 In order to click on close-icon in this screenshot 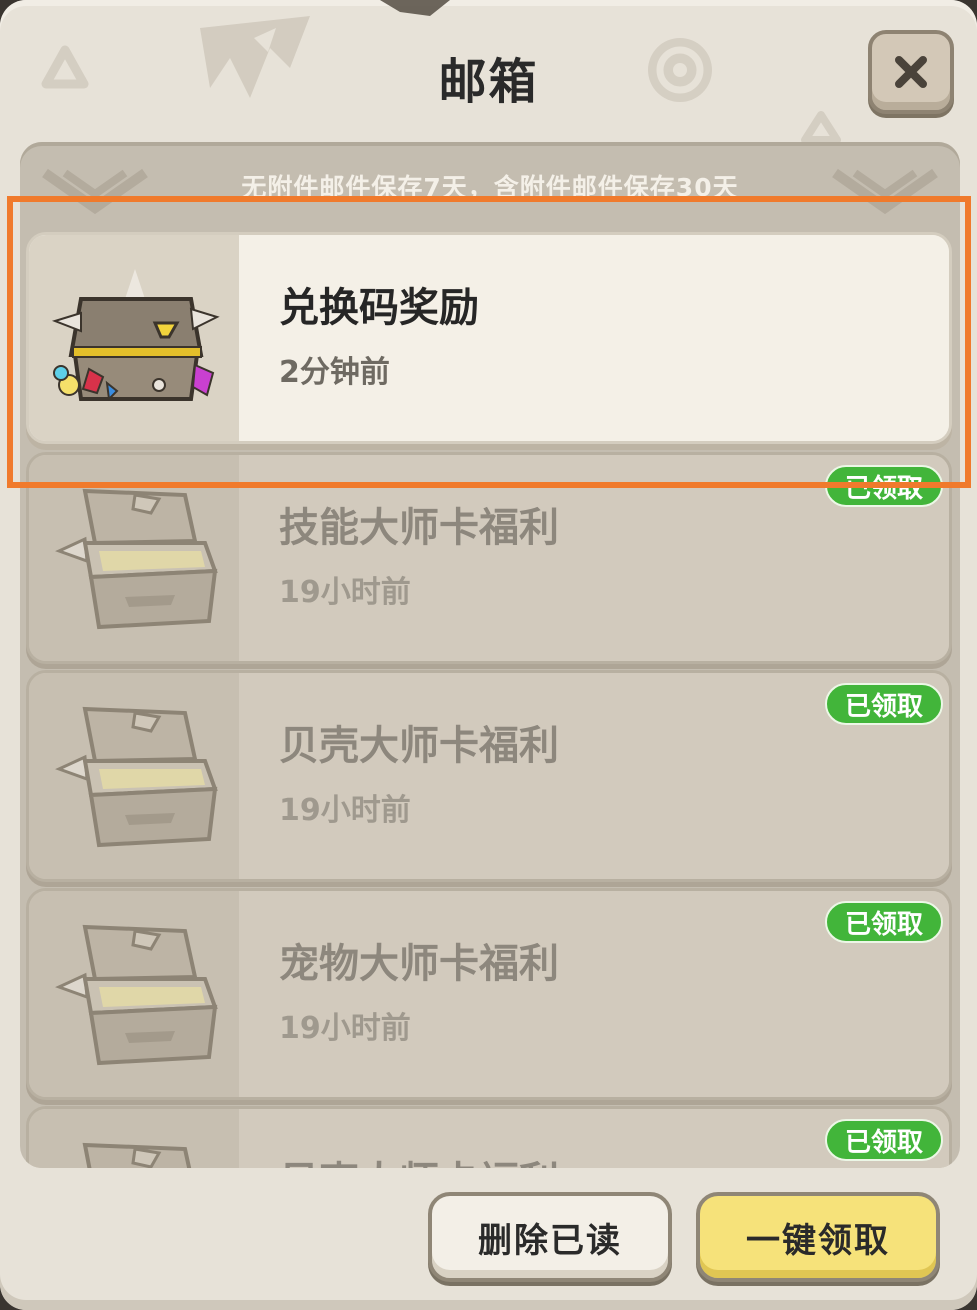, I will do `click(911, 72)`.